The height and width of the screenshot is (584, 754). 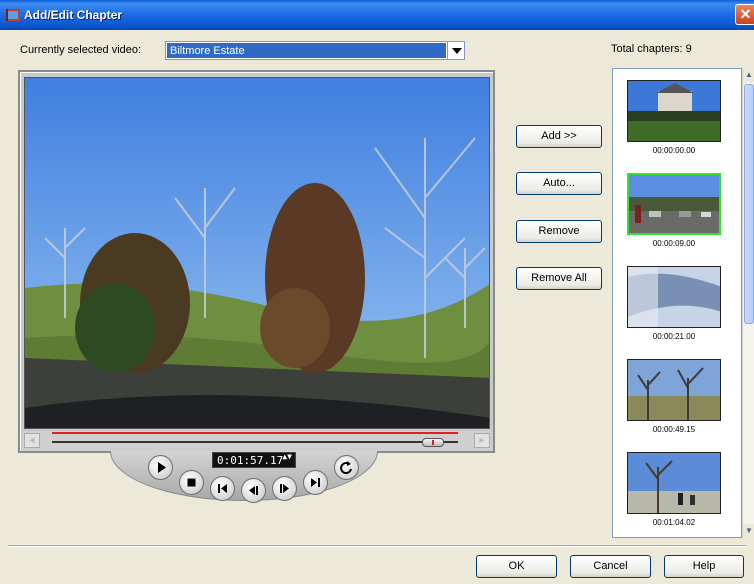 What do you see at coordinates (559, 278) in the screenshot?
I see `remove-all-chapters-button: Remove All` at bounding box center [559, 278].